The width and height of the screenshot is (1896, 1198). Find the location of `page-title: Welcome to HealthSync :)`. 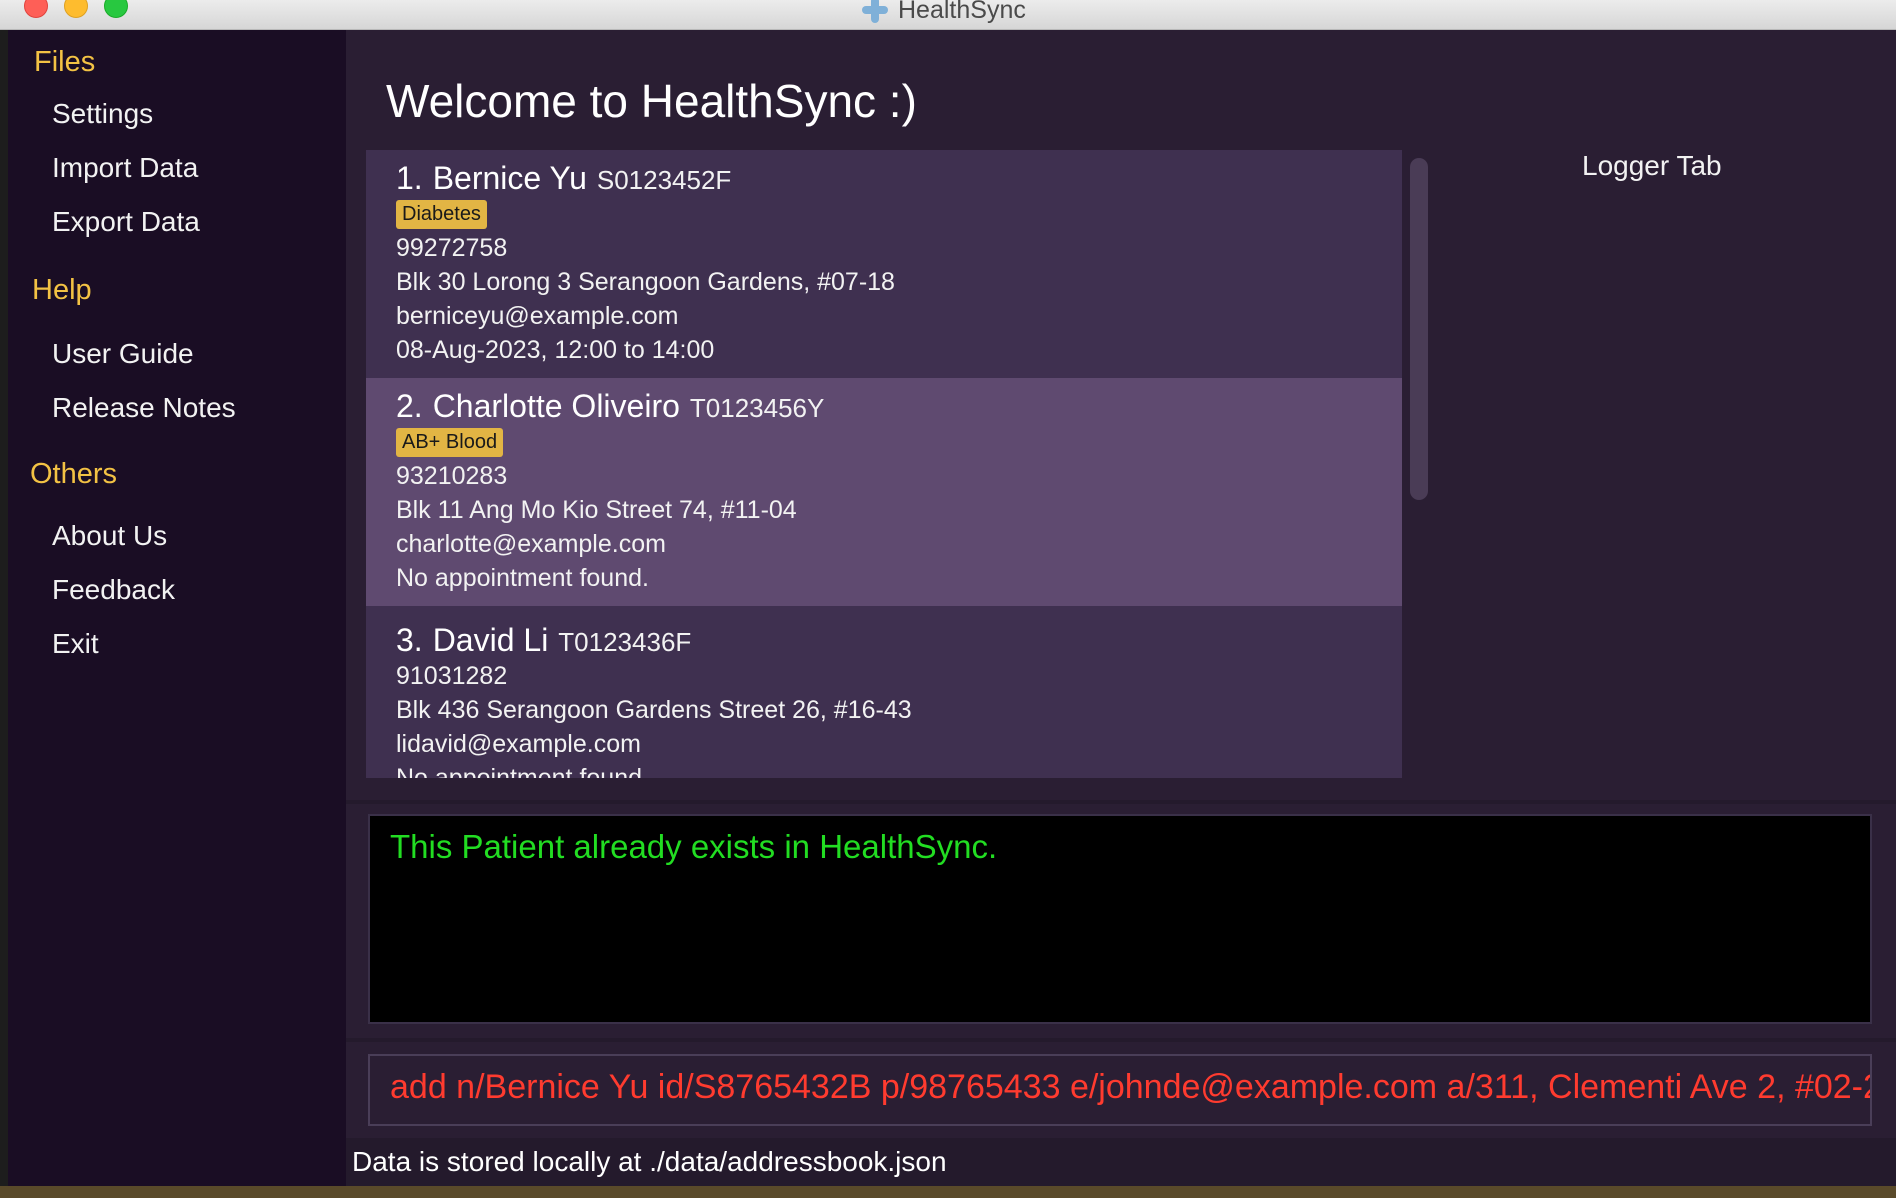

page-title: Welcome to HealthSync :) is located at coordinates (651, 101).